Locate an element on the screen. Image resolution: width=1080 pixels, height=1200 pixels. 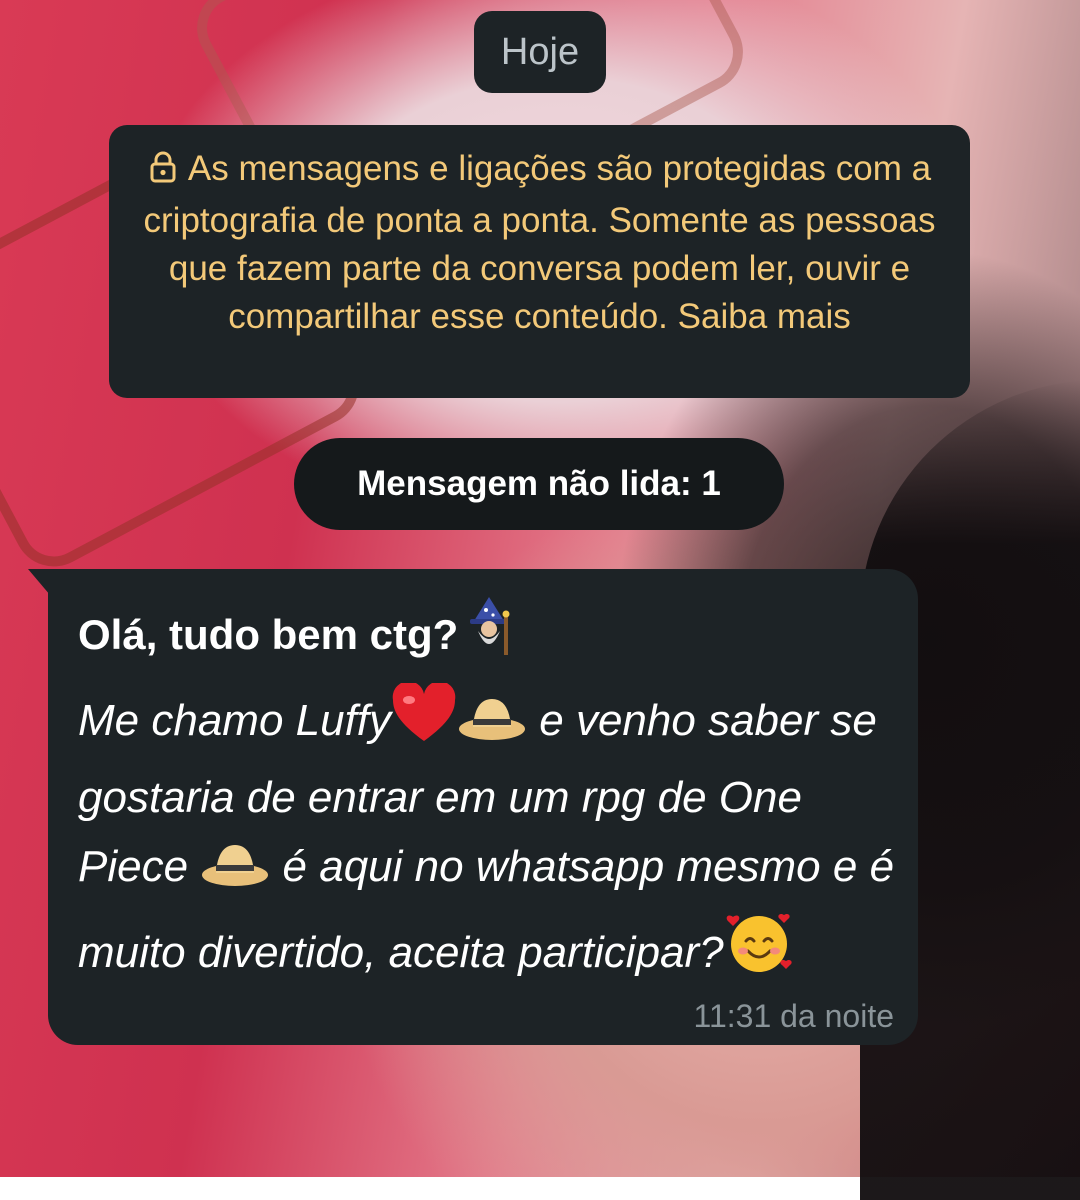
mage-emoji is located at coordinates (489, 635).